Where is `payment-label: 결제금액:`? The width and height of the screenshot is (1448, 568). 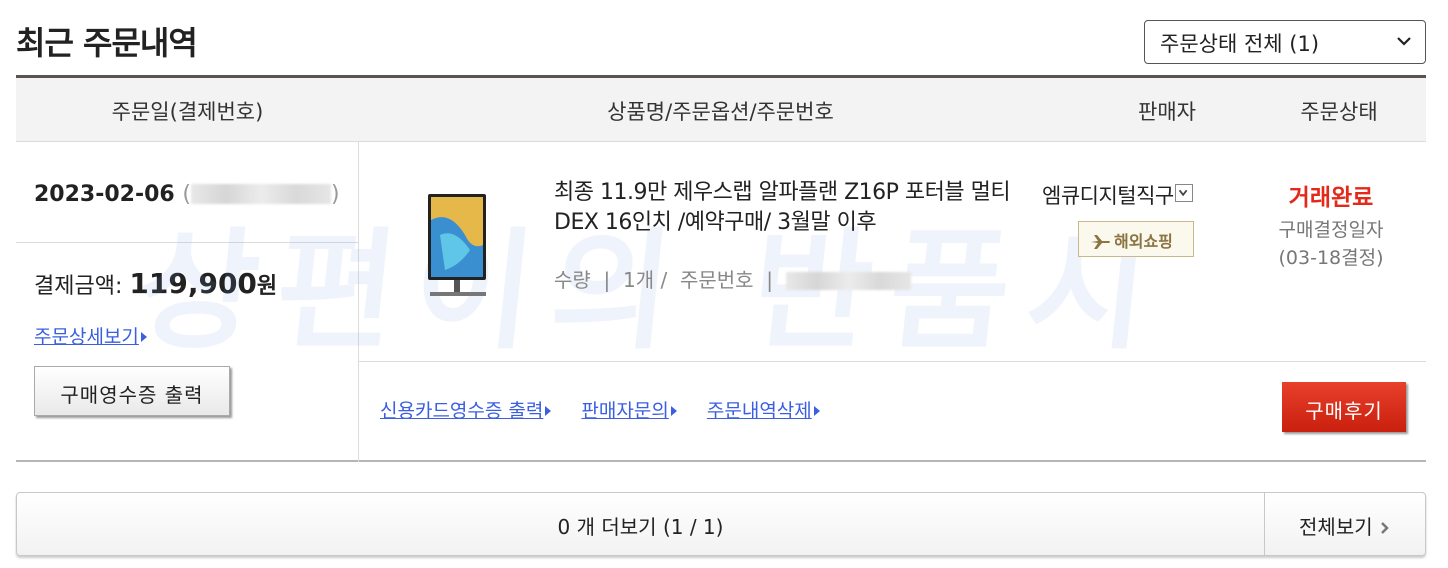 payment-label: 결제금액: is located at coordinates (78, 286).